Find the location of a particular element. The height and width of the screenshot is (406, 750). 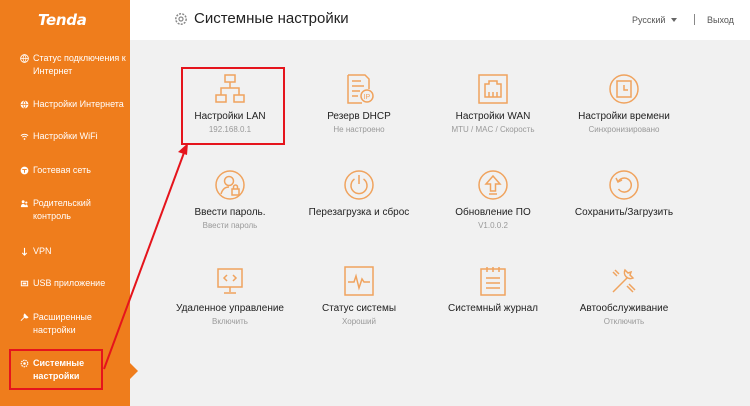

sidebar-item-internet-settings: Настройки Интернета is located at coordinates (65, 104).